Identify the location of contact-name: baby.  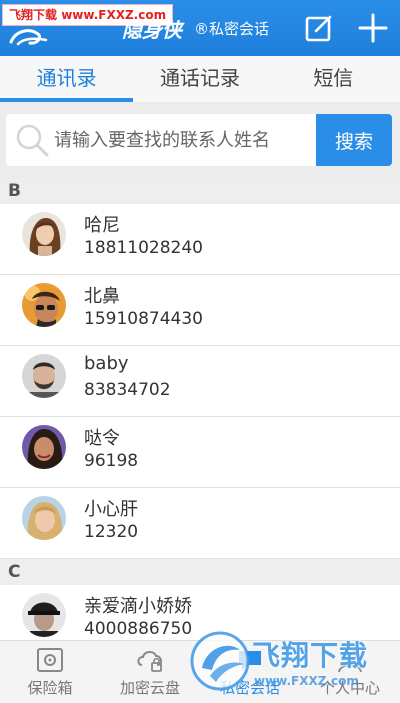
(106, 363).